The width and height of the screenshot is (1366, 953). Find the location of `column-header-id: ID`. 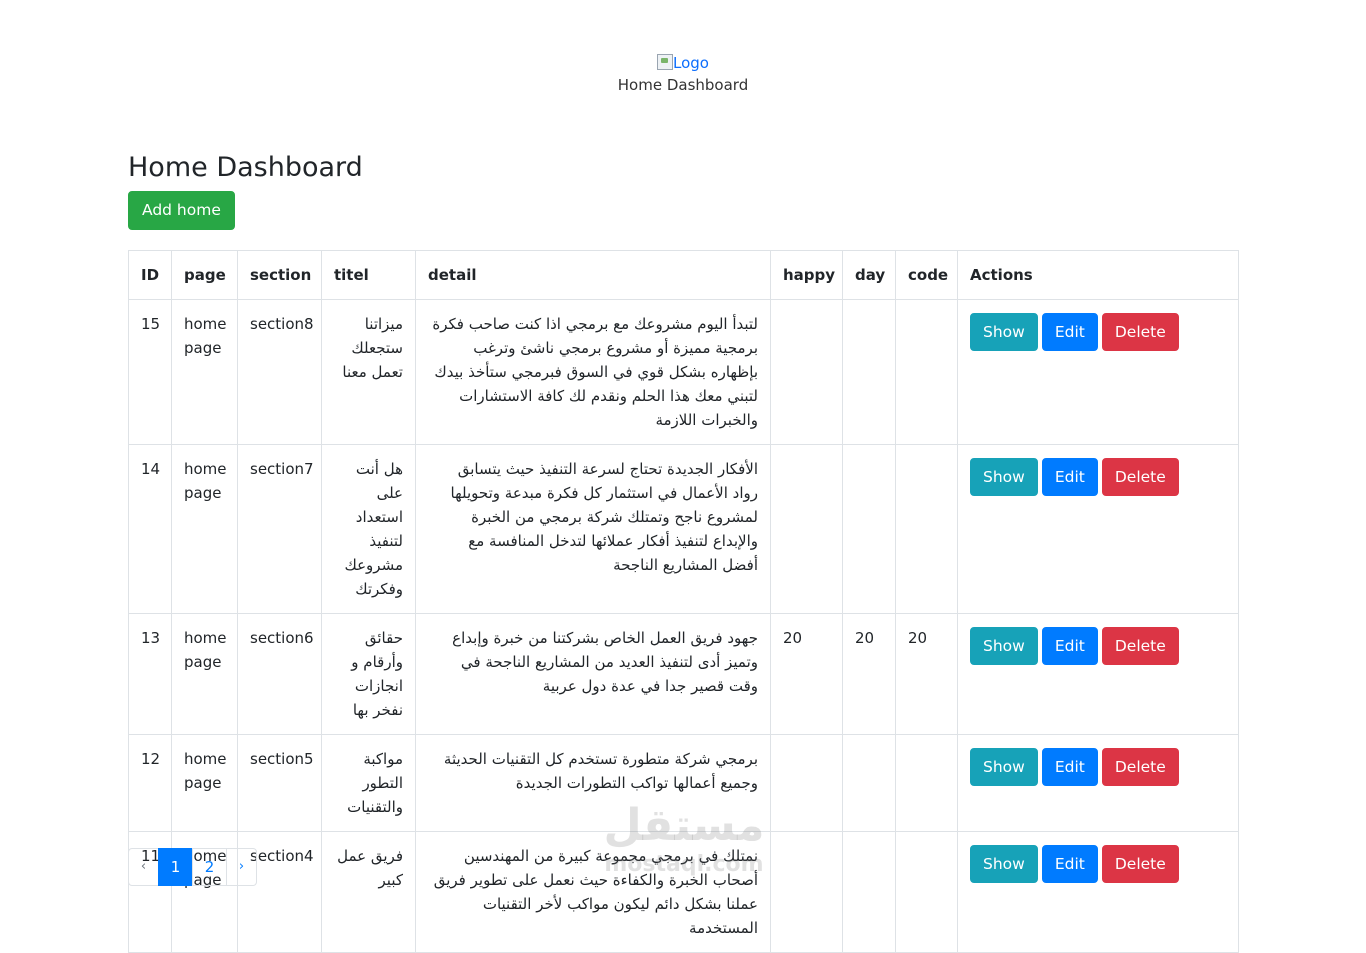

column-header-id: ID is located at coordinates (150, 275).